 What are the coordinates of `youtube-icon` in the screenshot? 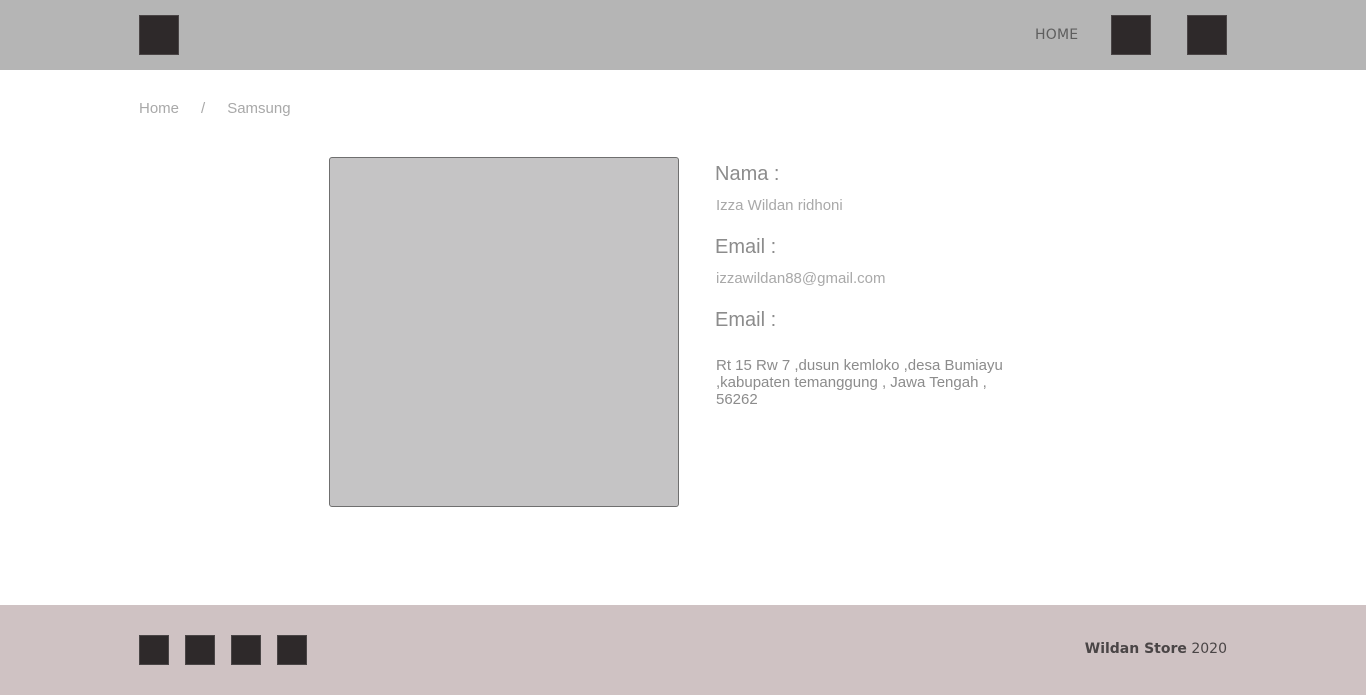 It's located at (292, 650).